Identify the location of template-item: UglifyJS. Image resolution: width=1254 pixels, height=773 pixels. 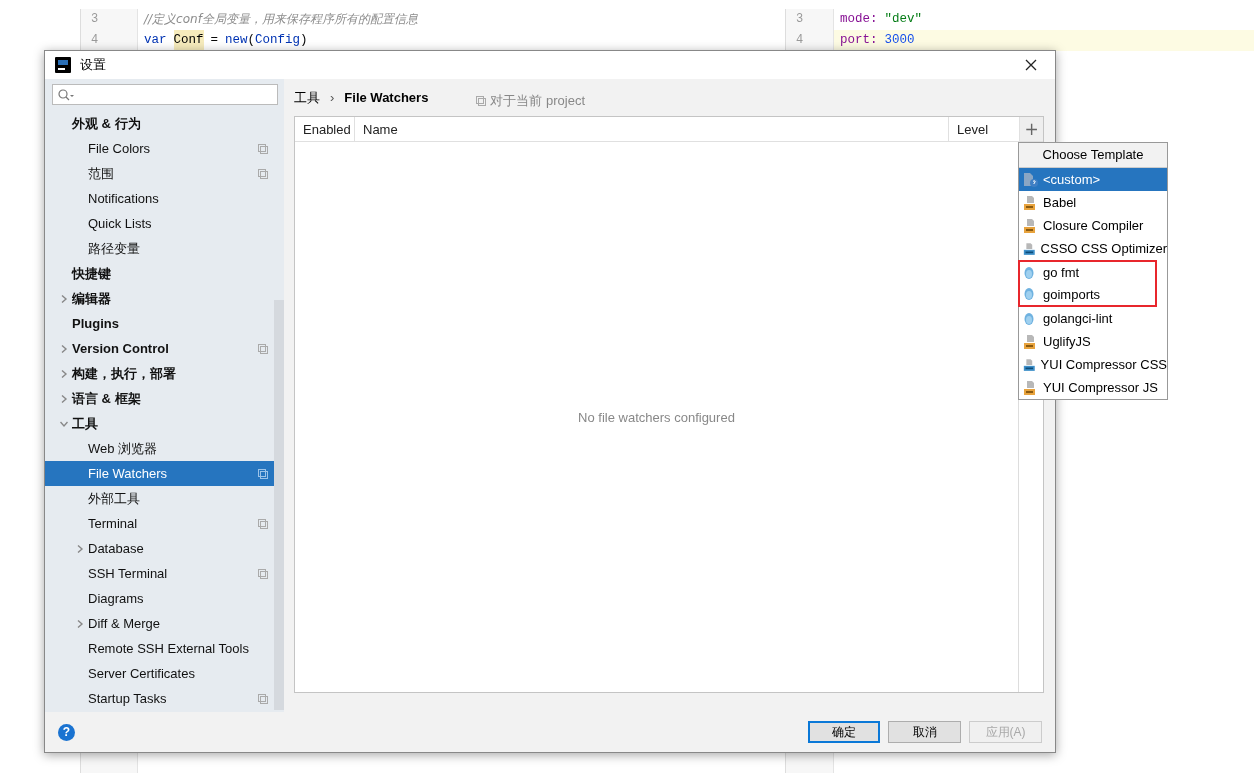
(1093, 341).